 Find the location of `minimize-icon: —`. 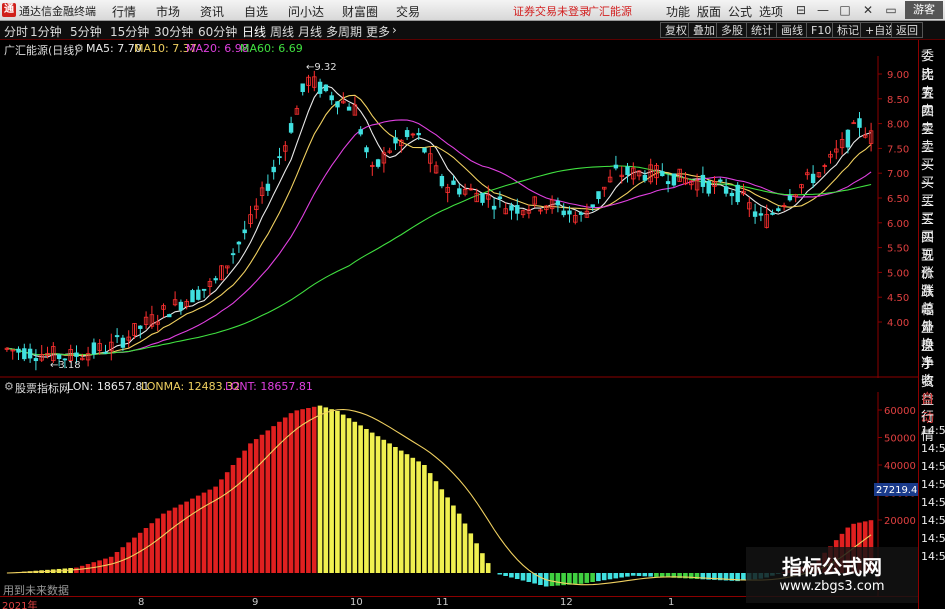

minimize-icon: — is located at coordinates (823, 10).